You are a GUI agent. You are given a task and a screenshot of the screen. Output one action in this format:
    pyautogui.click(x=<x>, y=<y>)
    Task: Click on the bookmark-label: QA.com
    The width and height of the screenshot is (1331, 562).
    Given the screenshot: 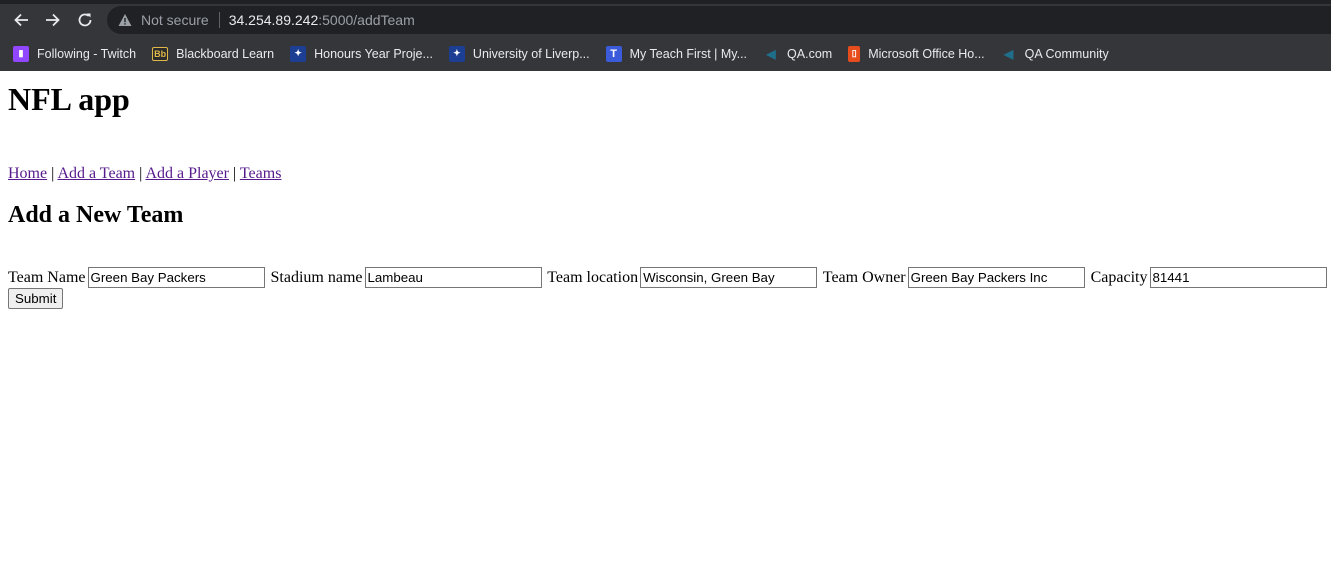 What is the action you would take?
    pyautogui.click(x=810, y=53)
    